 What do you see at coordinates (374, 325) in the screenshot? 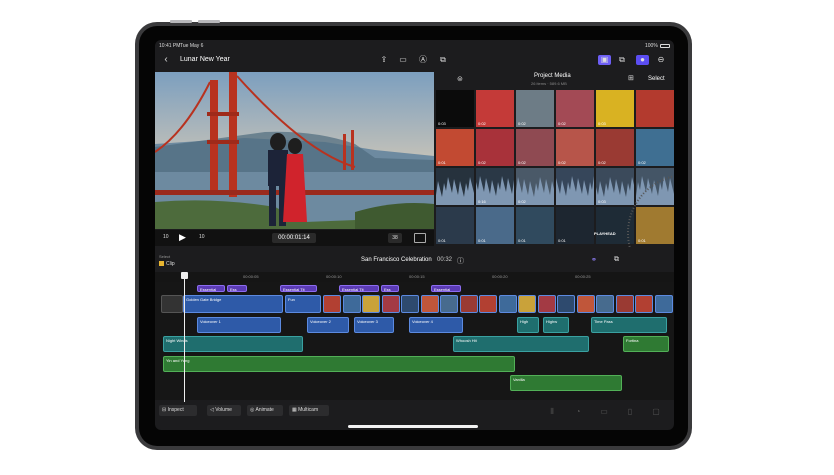
I see `voiceover-clip: Voiceover 3` at bounding box center [374, 325].